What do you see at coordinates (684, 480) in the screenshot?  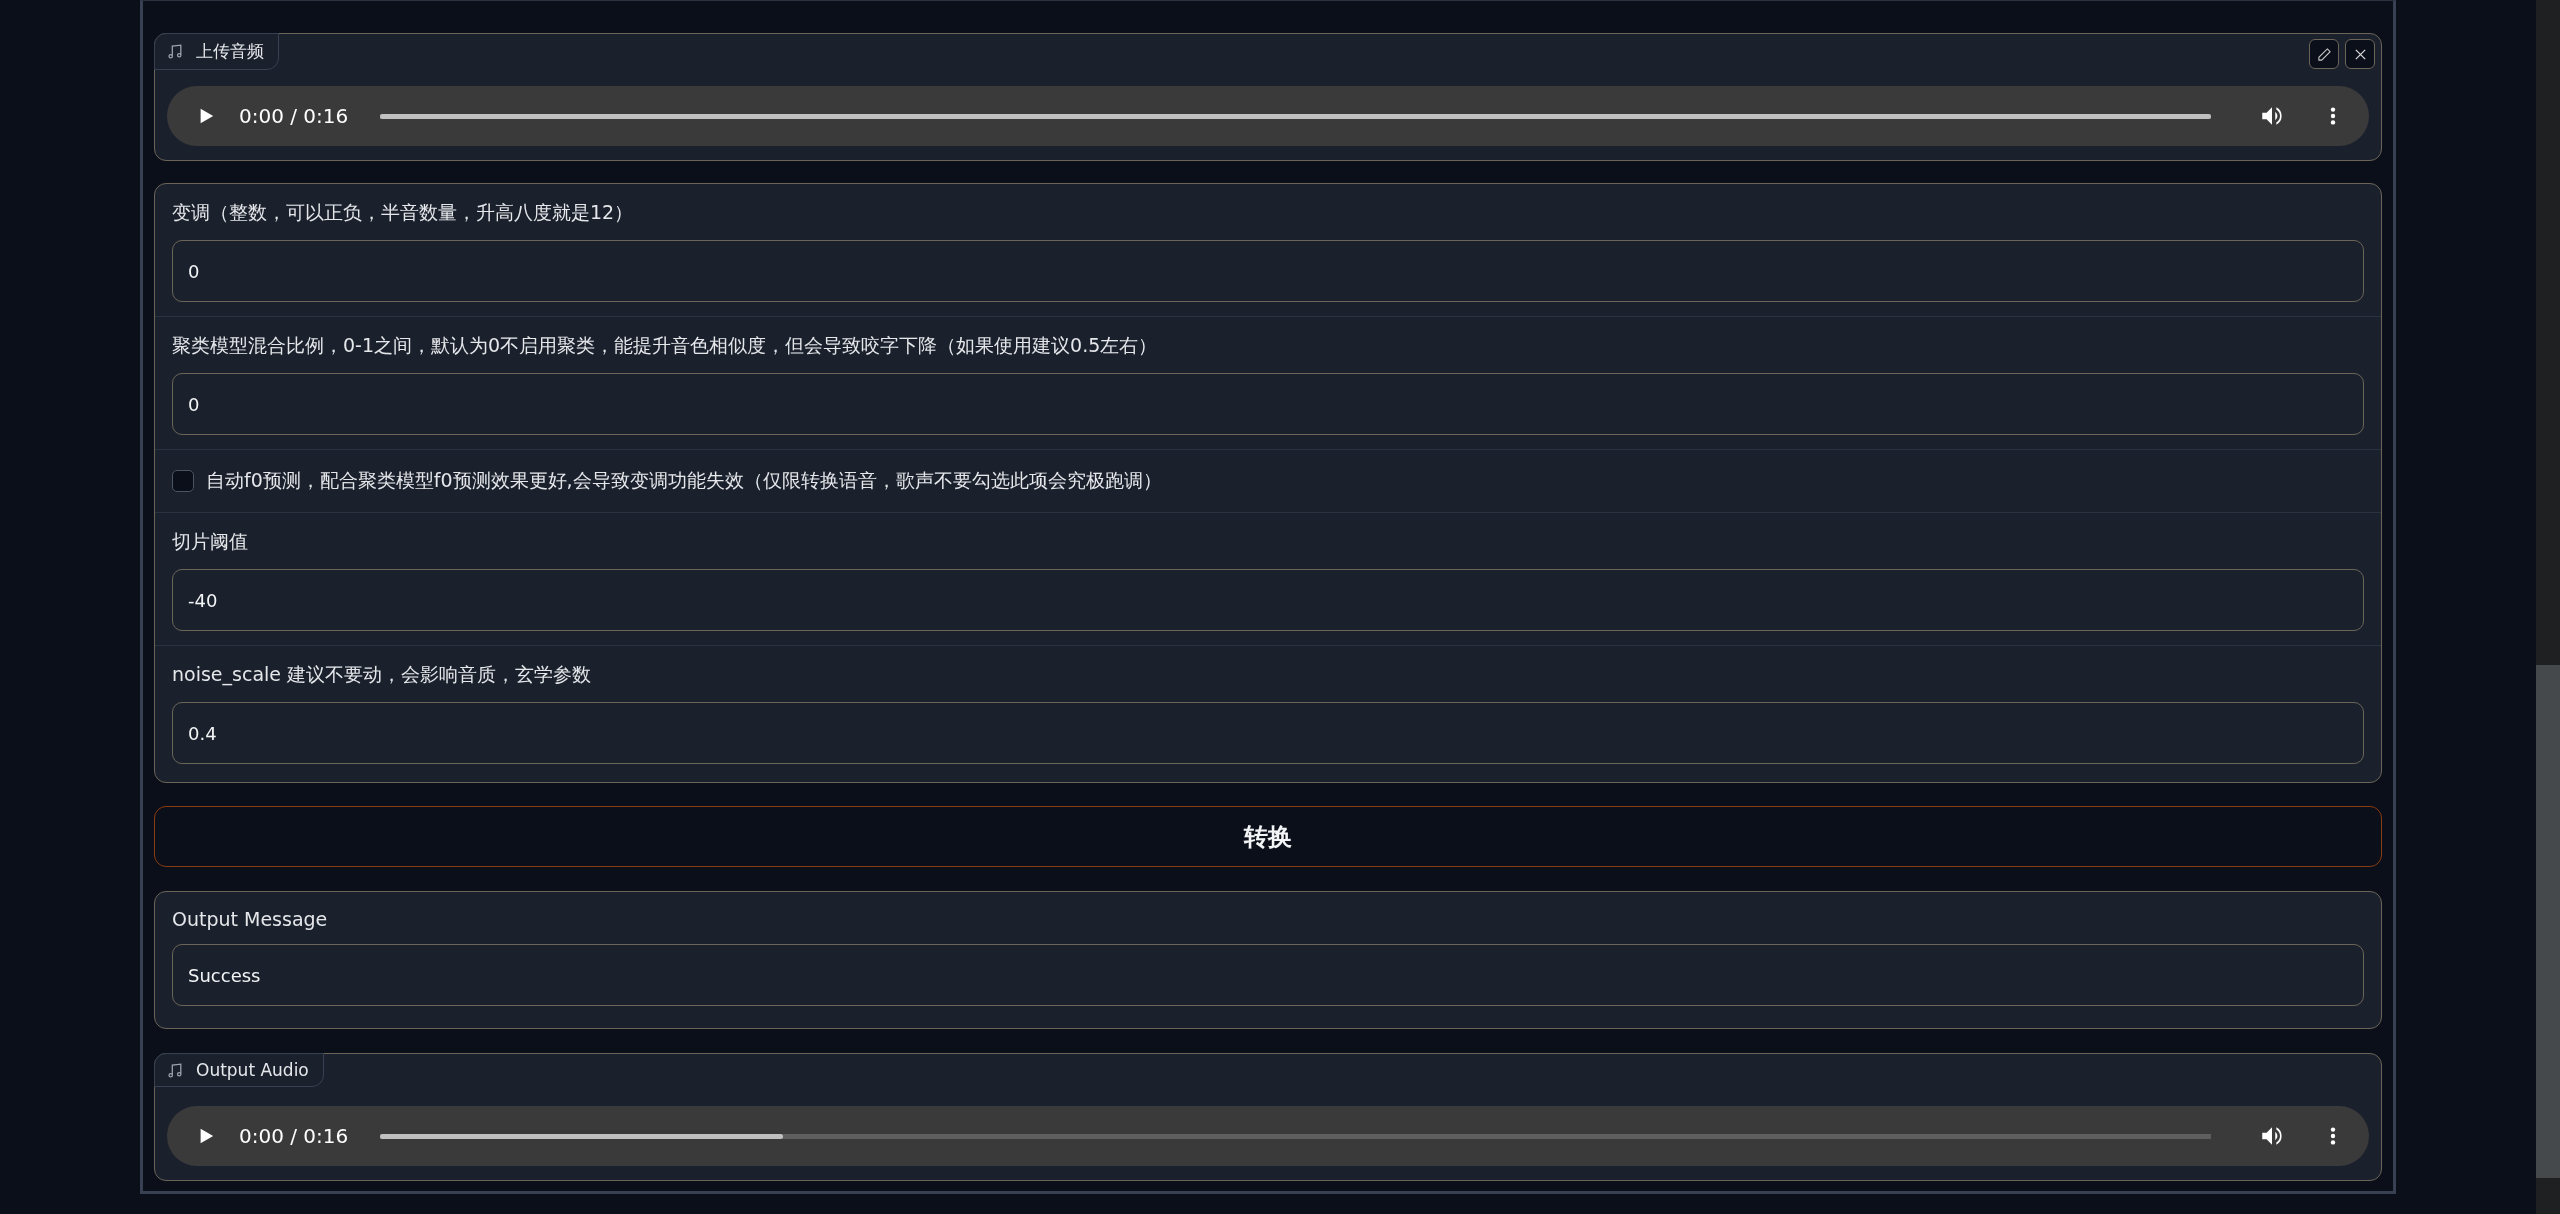 I see `checkbox-label: 自动f0预测，配合聚类模型f0预测效果更好,会导致变调功能失效（仅限转换语音，歌声不要勾选此项会究极跑调）` at bounding box center [684, 480].